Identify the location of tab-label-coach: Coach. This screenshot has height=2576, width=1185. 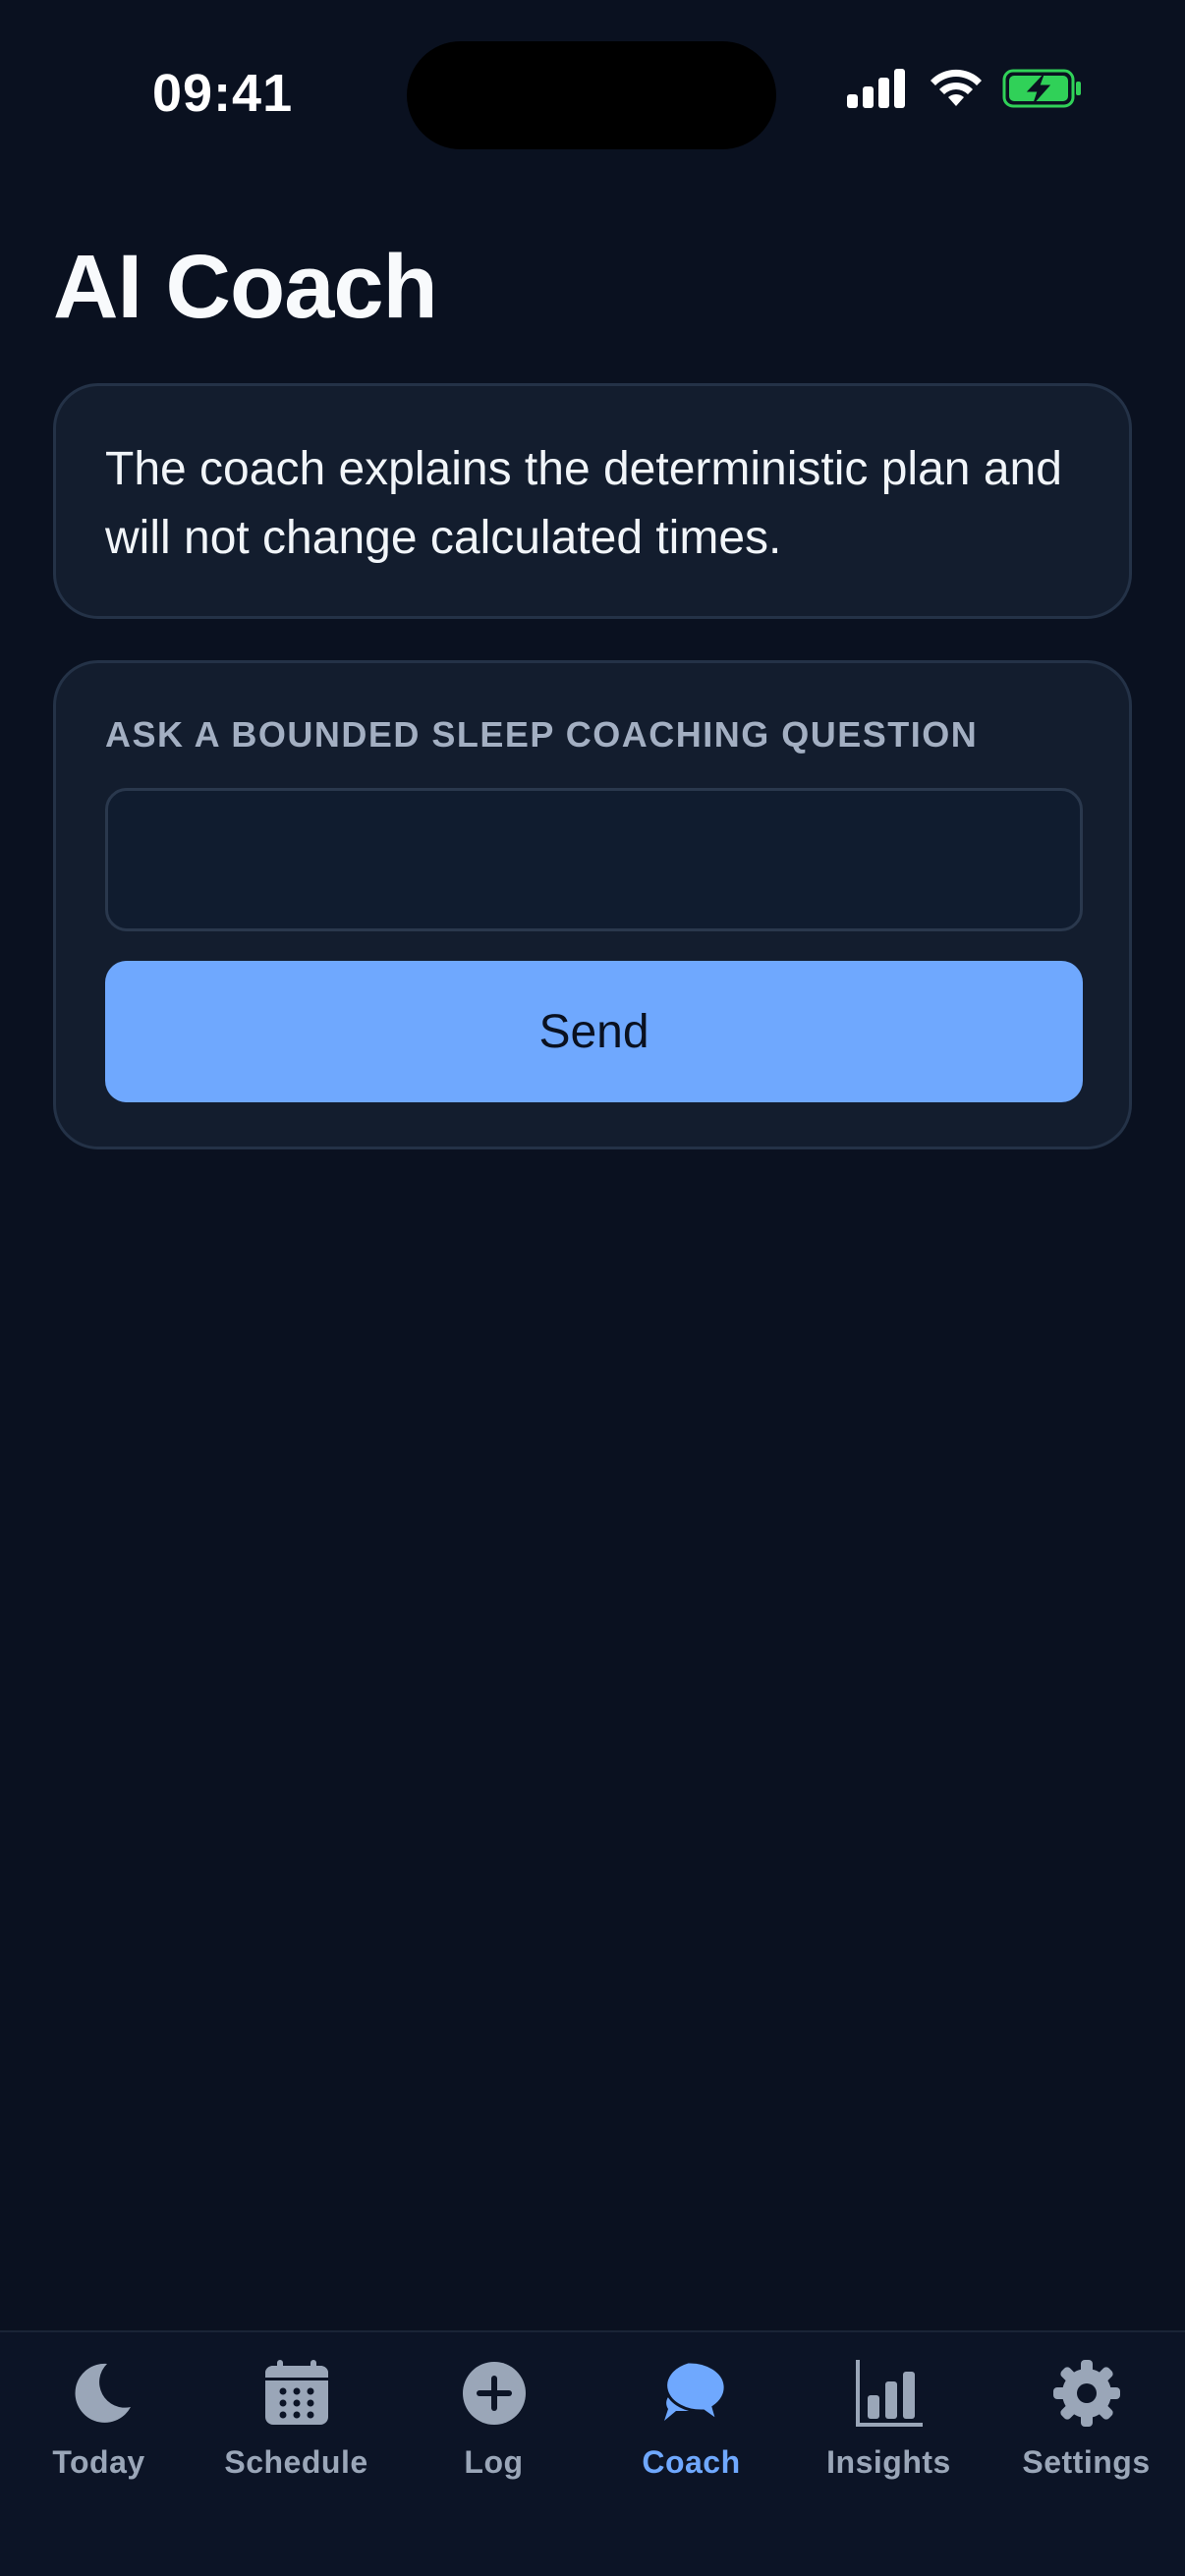
(691, 2462).